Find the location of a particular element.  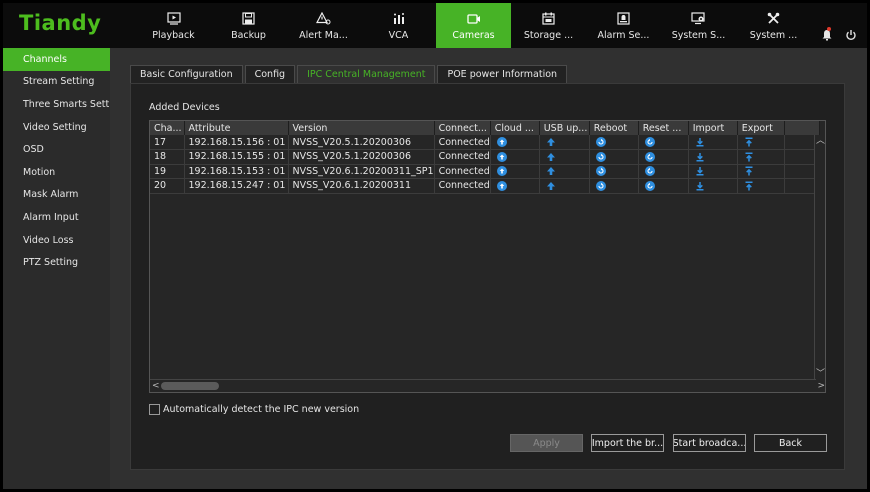

tab-ipc-central-management: IPC Central Management is located at coordinates (366, 74).